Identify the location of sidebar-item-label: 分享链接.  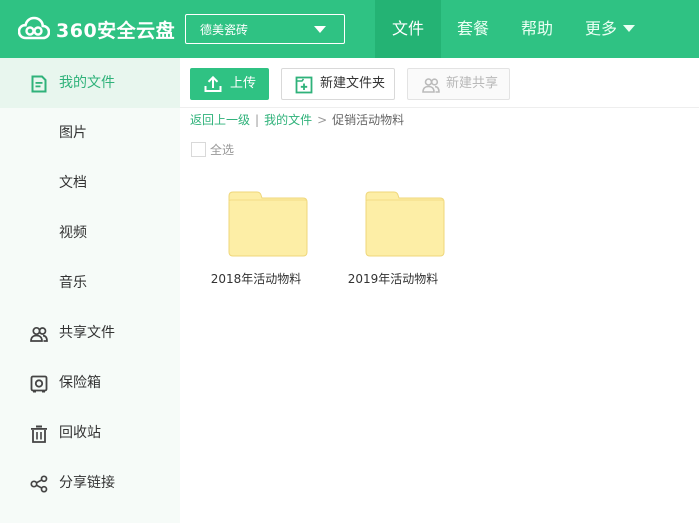
(87, 483).